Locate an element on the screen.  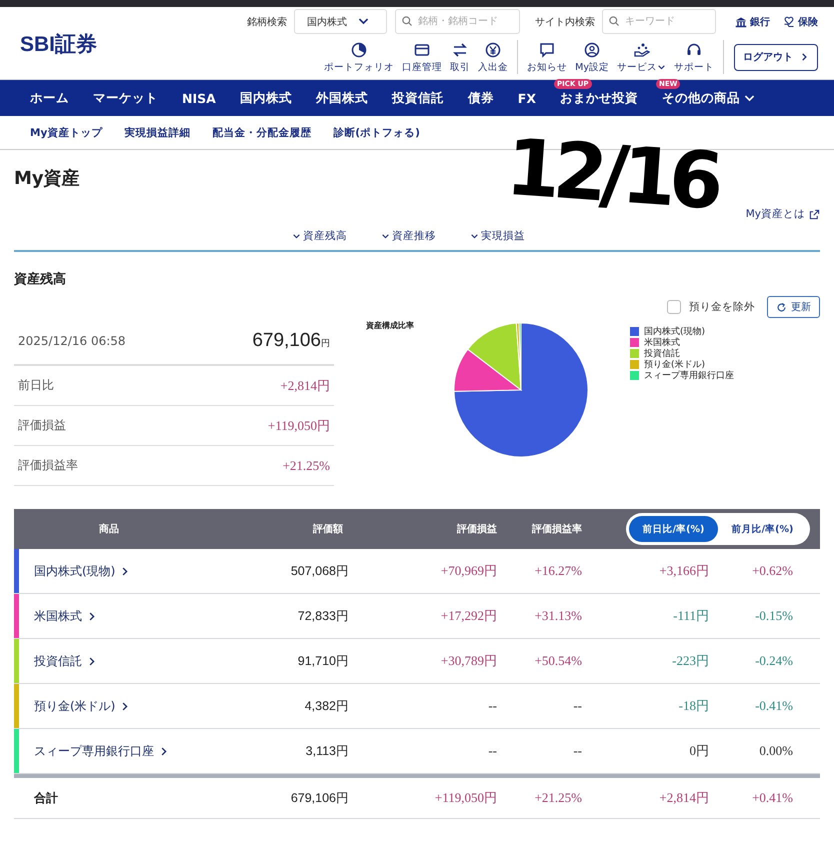
table-cell-text: -223円 is located at coordinates (690, 661).